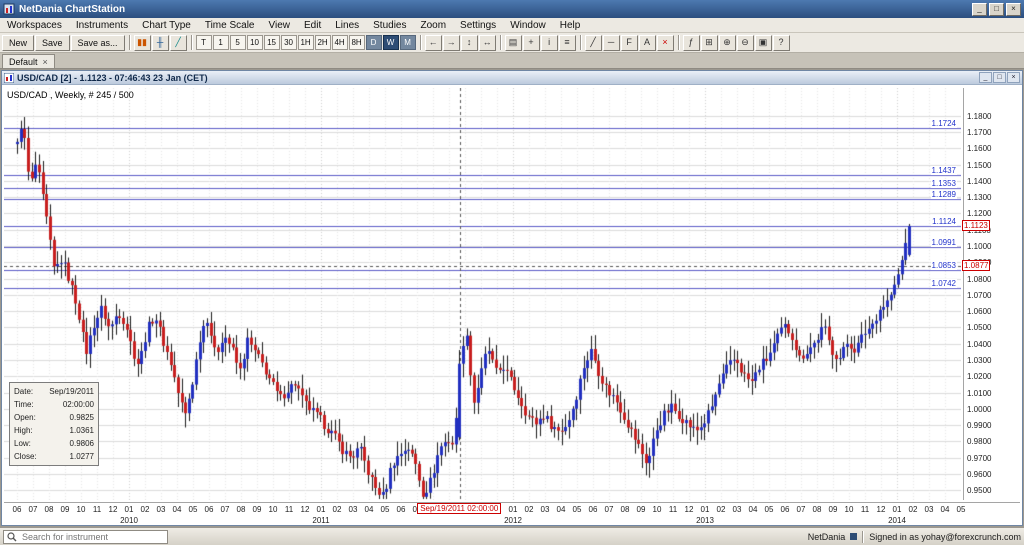  Describe the element at coordinates (347, 25) in the screenshot. I see `menu-lines: Lines` at that location.